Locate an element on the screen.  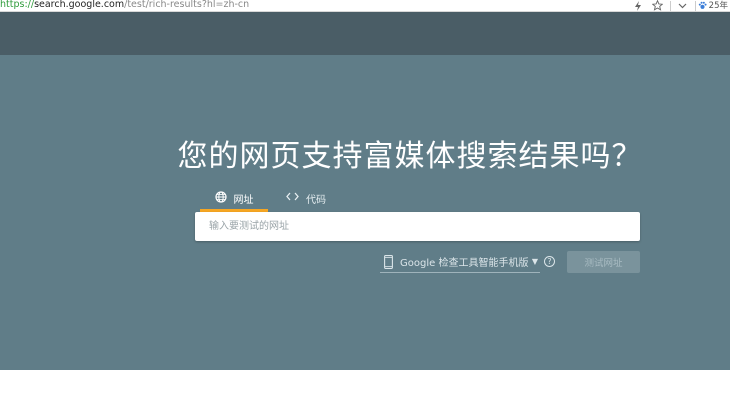
url-protocol: https:// is located at coordinates (17, 5).